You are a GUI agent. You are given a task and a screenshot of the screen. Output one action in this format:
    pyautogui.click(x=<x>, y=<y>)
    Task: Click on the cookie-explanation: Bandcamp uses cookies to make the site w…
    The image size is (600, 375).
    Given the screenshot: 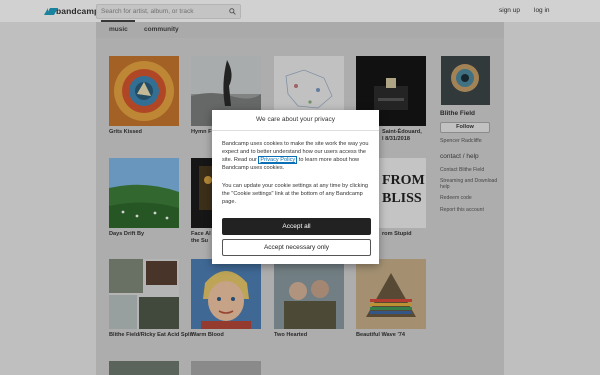 What is the action you would take?
    pyautogui.click(x=297, y=156)
    